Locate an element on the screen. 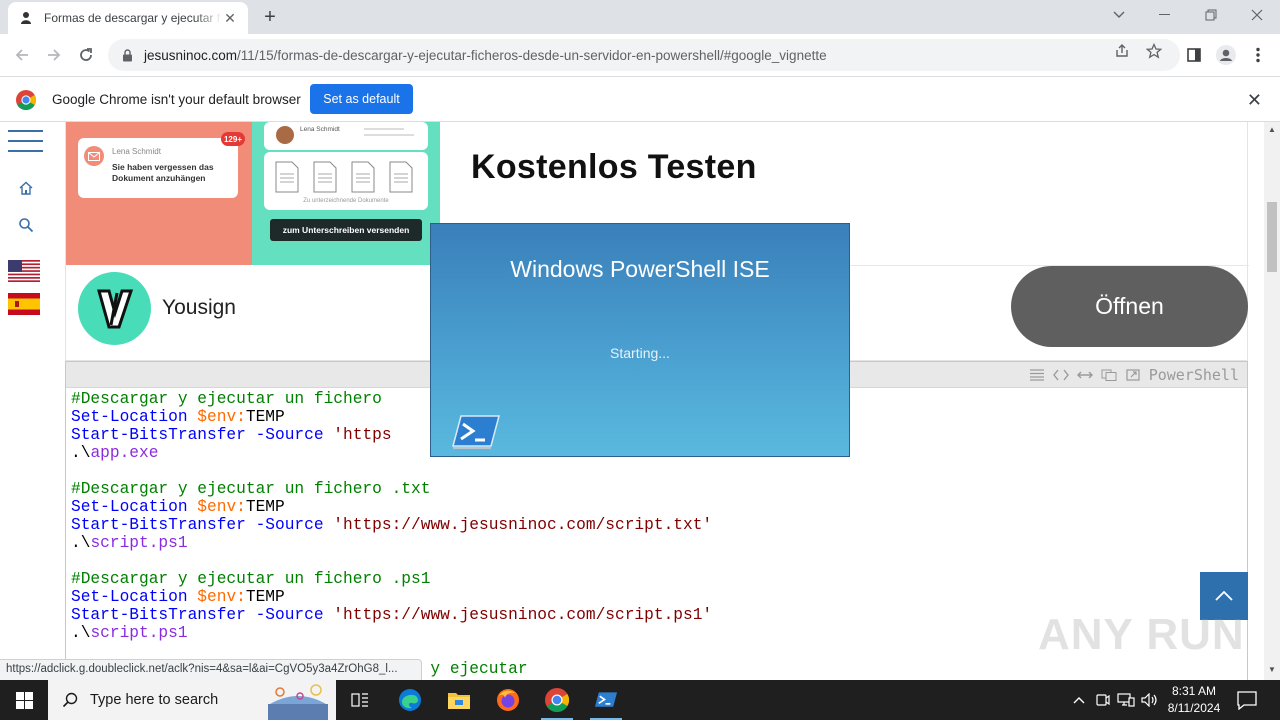 This screenshot has width=1280, height=720. chevron-up-icon is located at coordinates (1224, 596).